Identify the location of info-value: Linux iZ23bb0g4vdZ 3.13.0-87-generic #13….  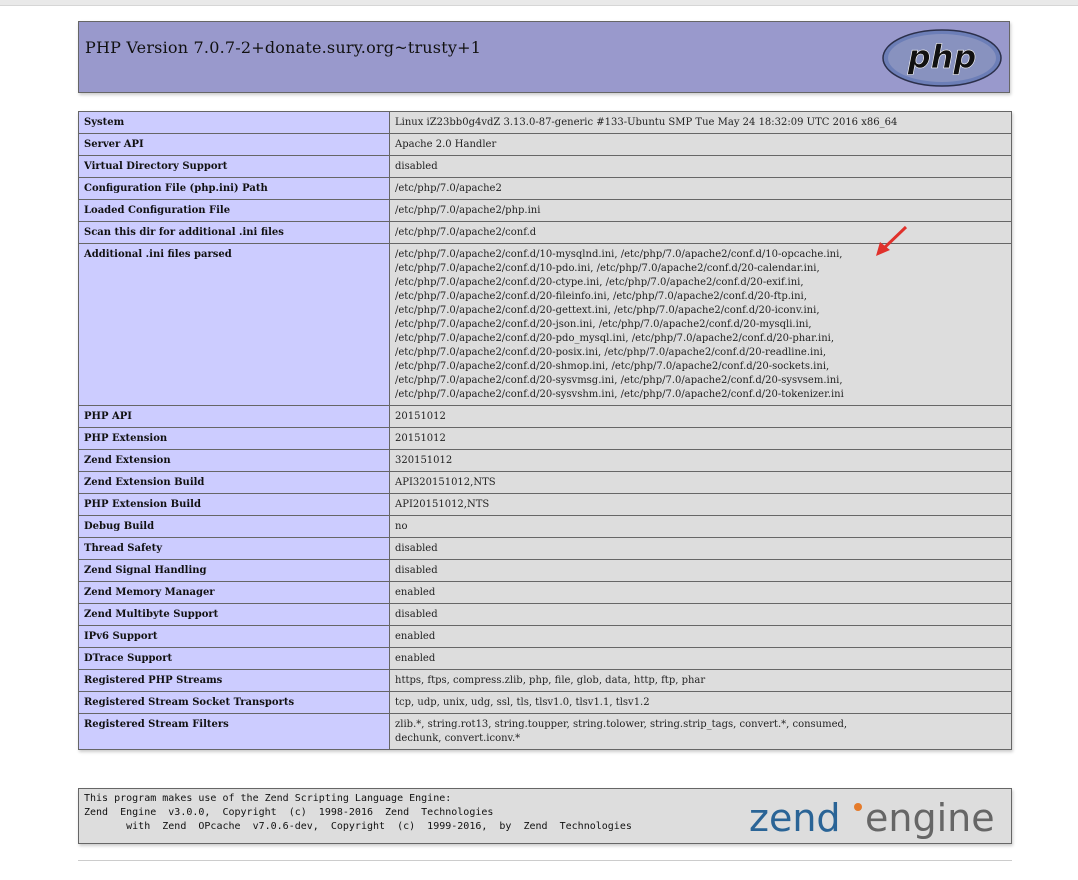
(700, 122).